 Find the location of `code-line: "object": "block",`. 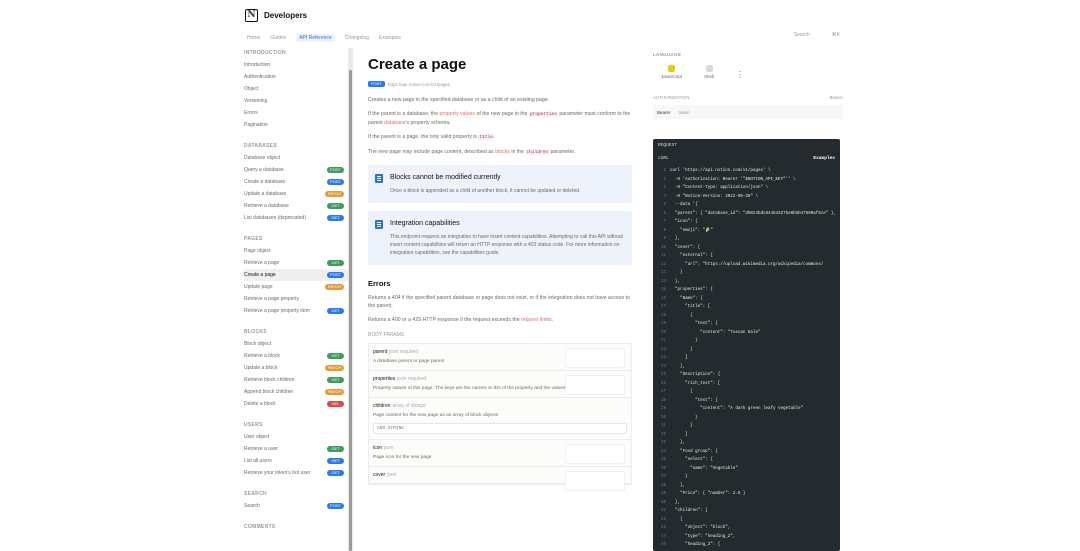

code-line: "object": "block", is located at coordinates (700, 528).